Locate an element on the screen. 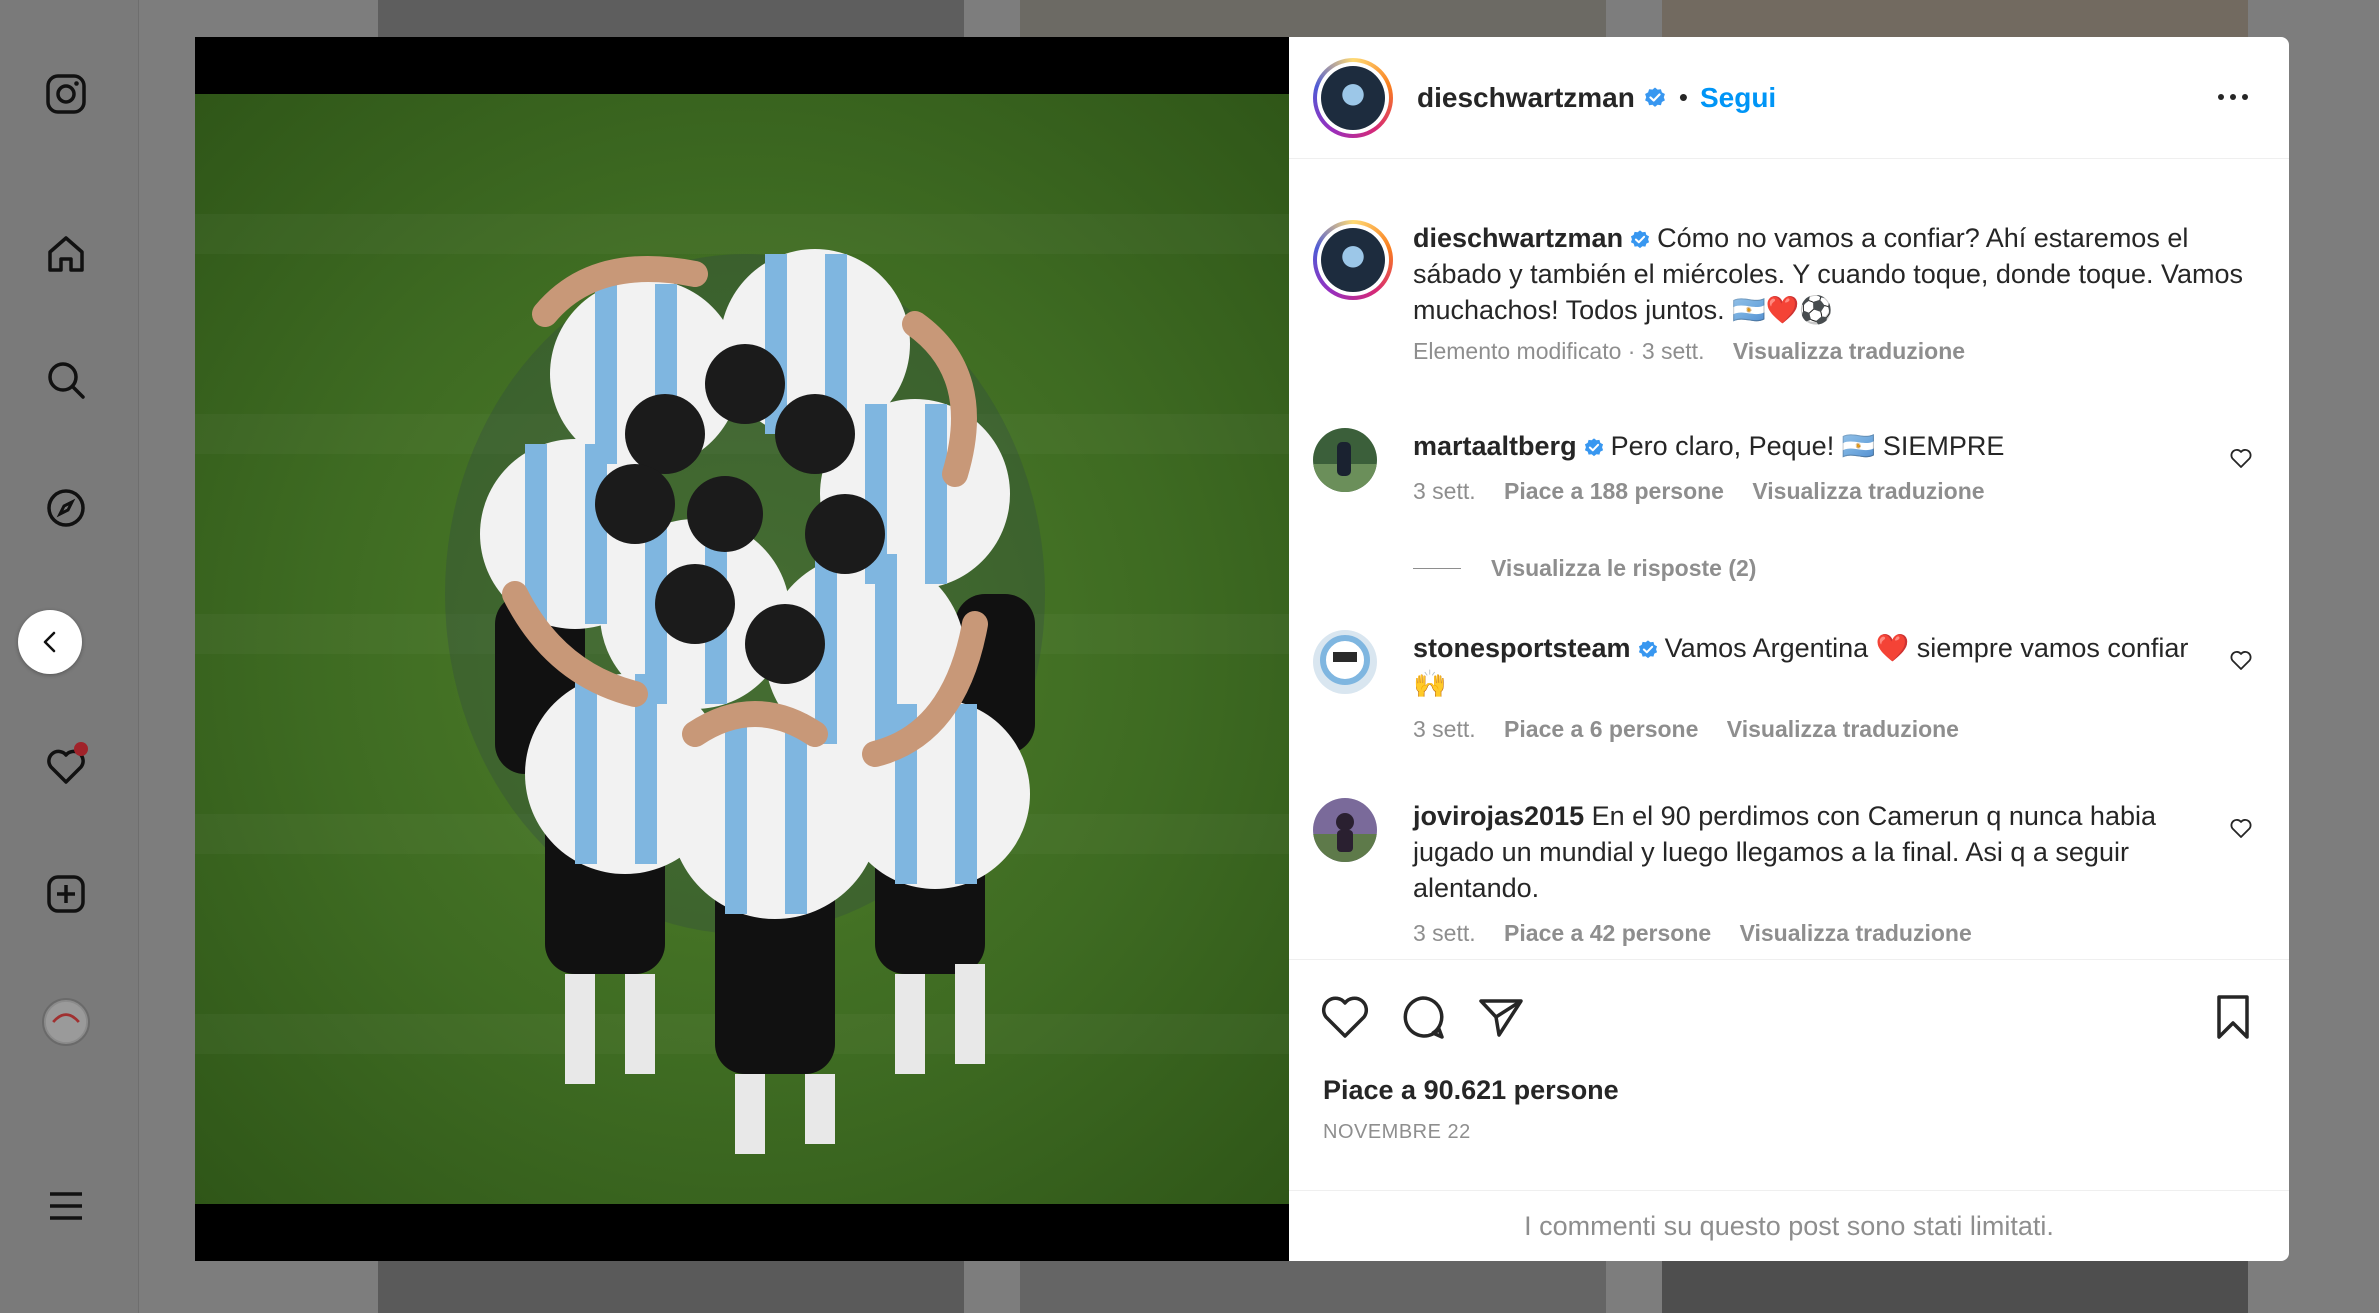 The width and height of the screenshot is (2379, 1313). more-options-icon is located at coordinates (2233, 97).